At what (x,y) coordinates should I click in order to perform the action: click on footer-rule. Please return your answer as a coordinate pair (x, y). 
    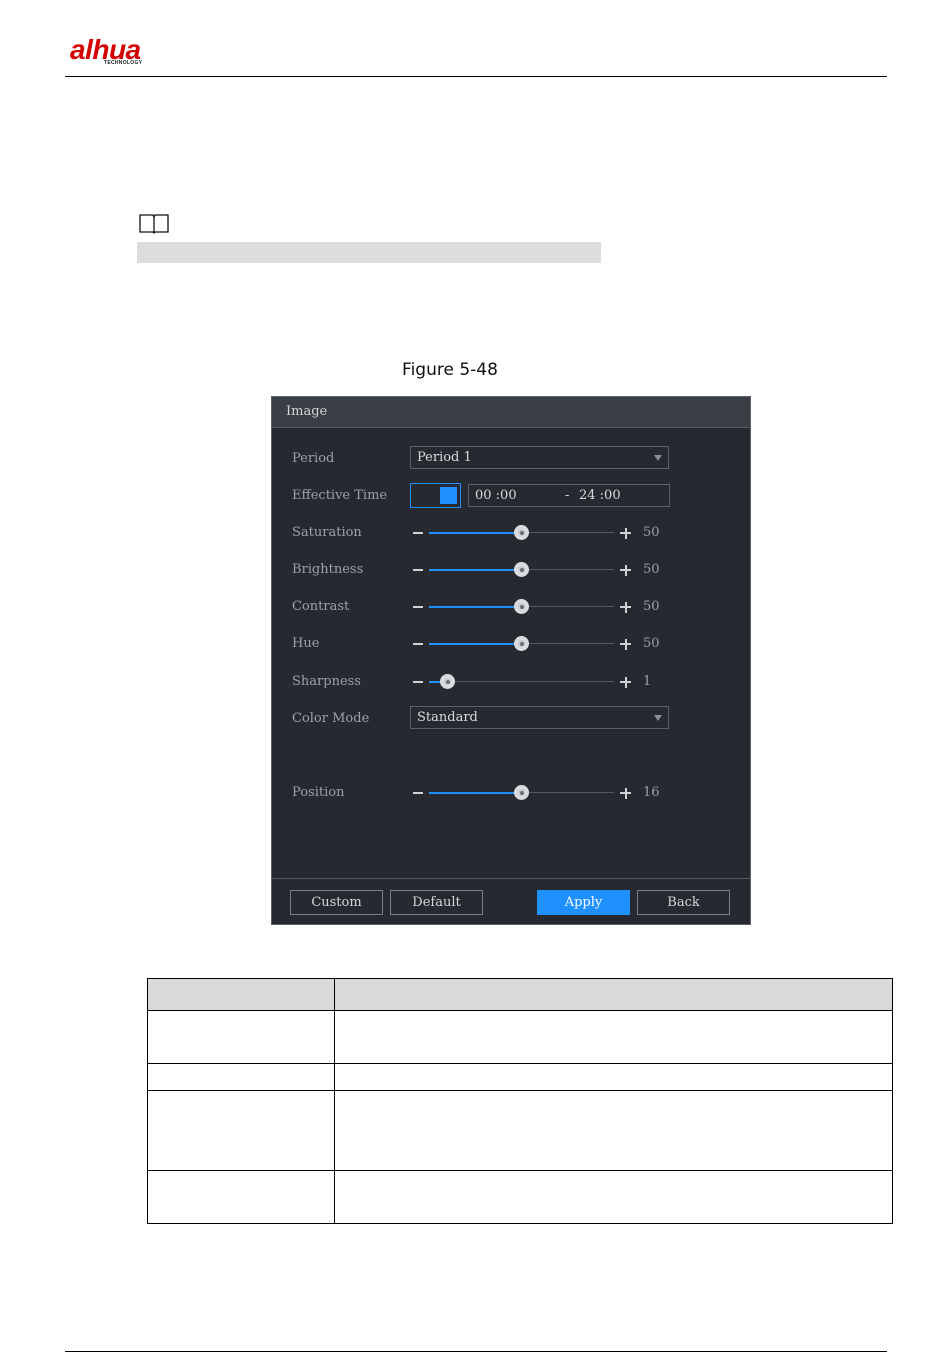
    Looking at the image, I should click on (476, 1351).